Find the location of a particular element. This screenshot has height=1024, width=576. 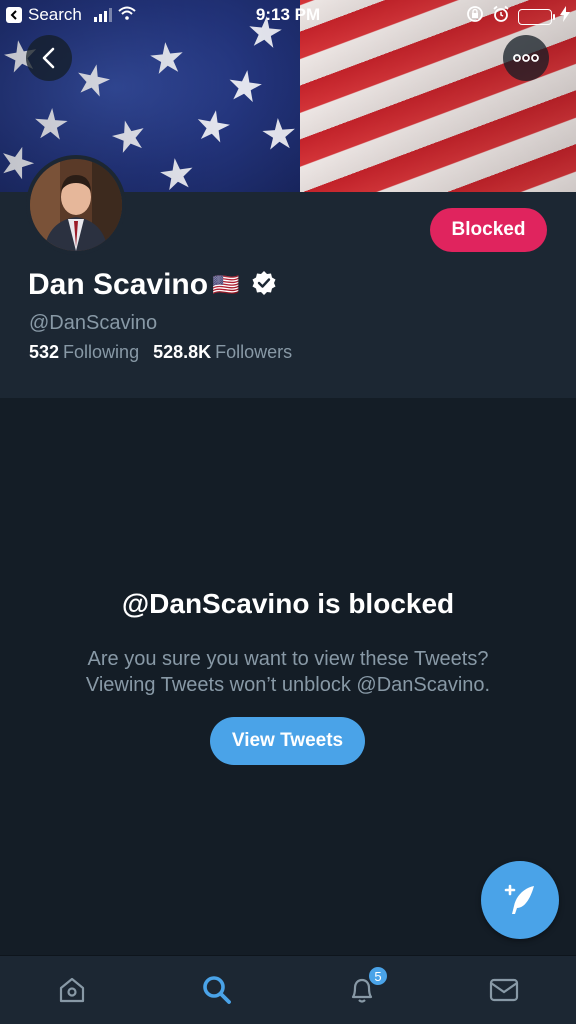

tab-search is located at coordinates (217, 990).